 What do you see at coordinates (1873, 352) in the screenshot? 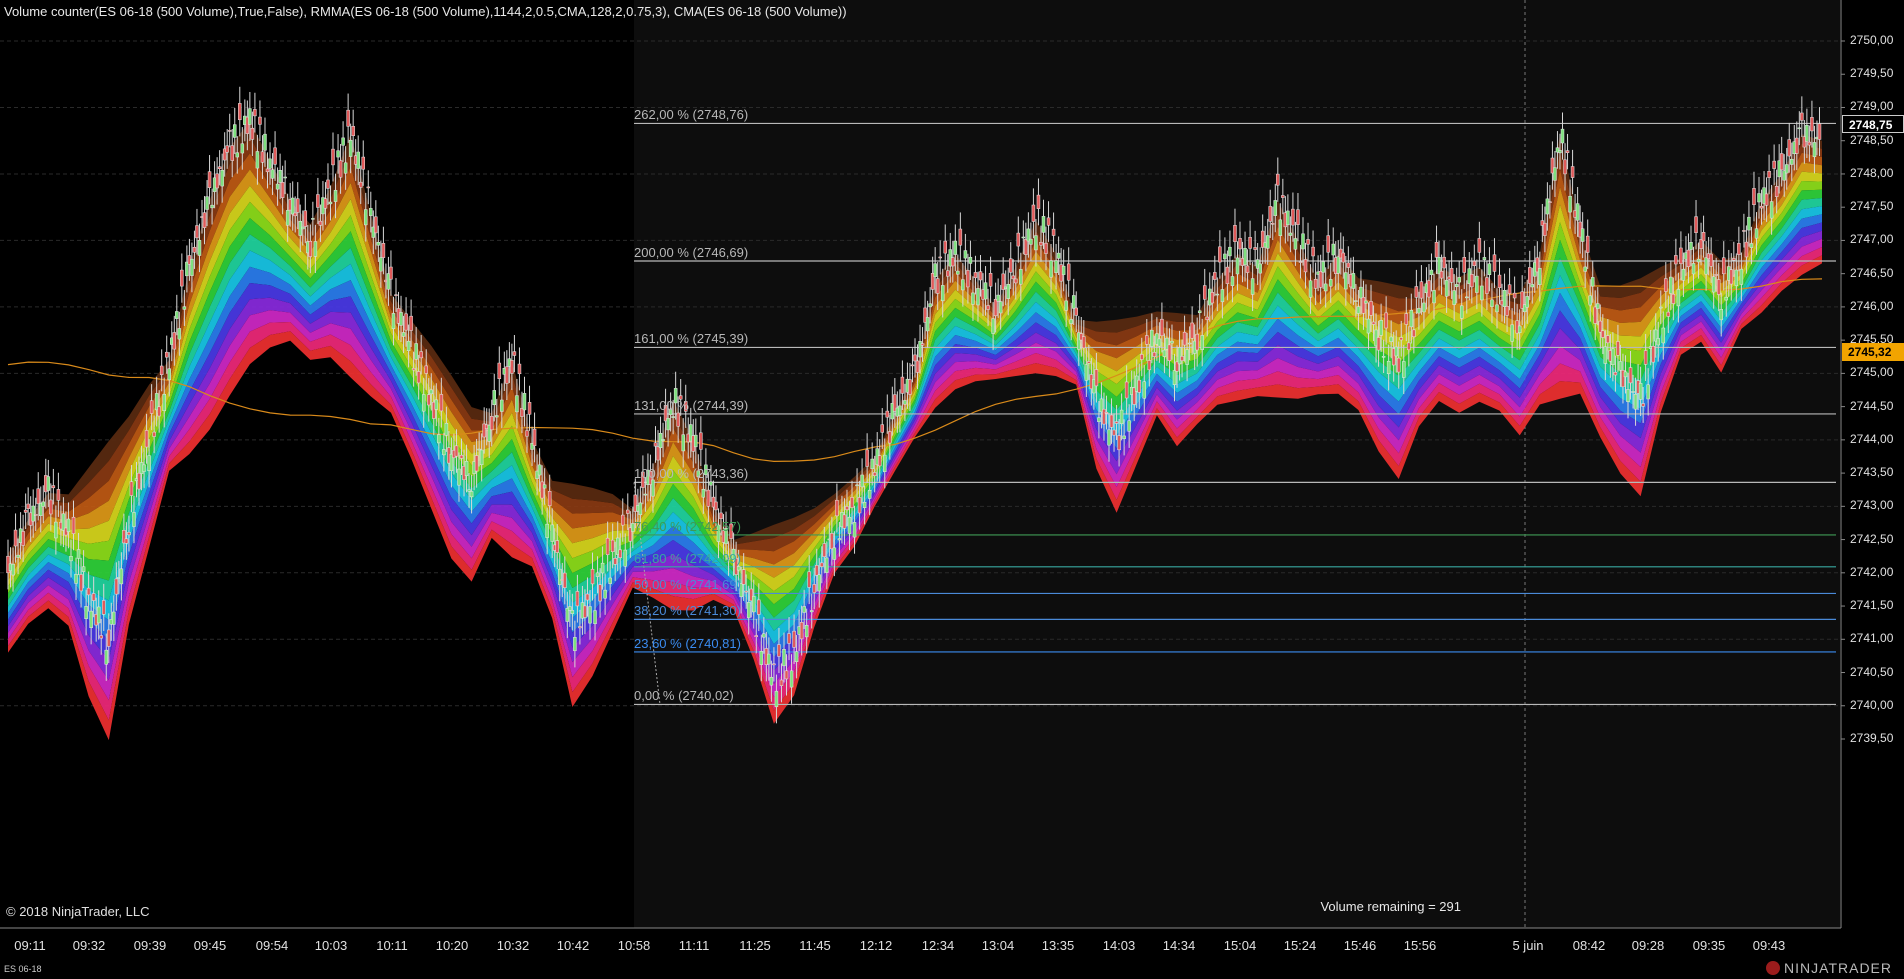
I see `cma-price-marker: 2745,32` at bounding box center [1873, 352].